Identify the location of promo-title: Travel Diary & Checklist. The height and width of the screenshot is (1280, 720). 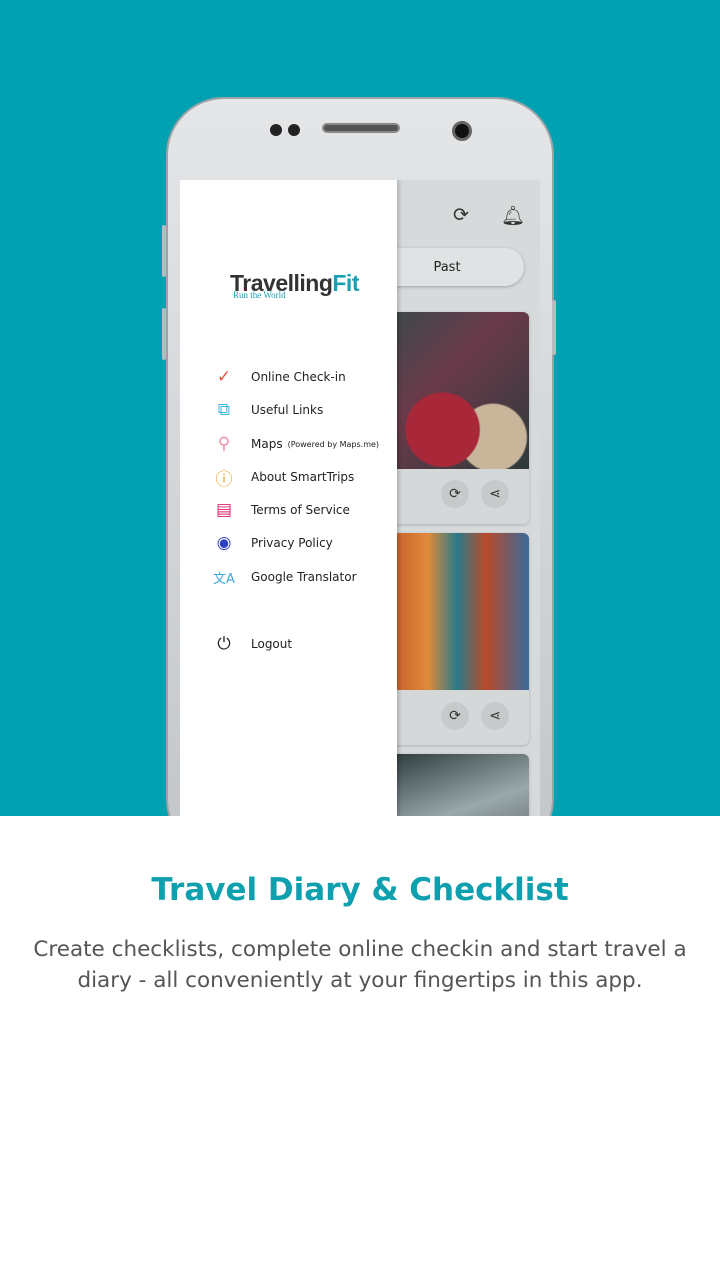
(360, 890).